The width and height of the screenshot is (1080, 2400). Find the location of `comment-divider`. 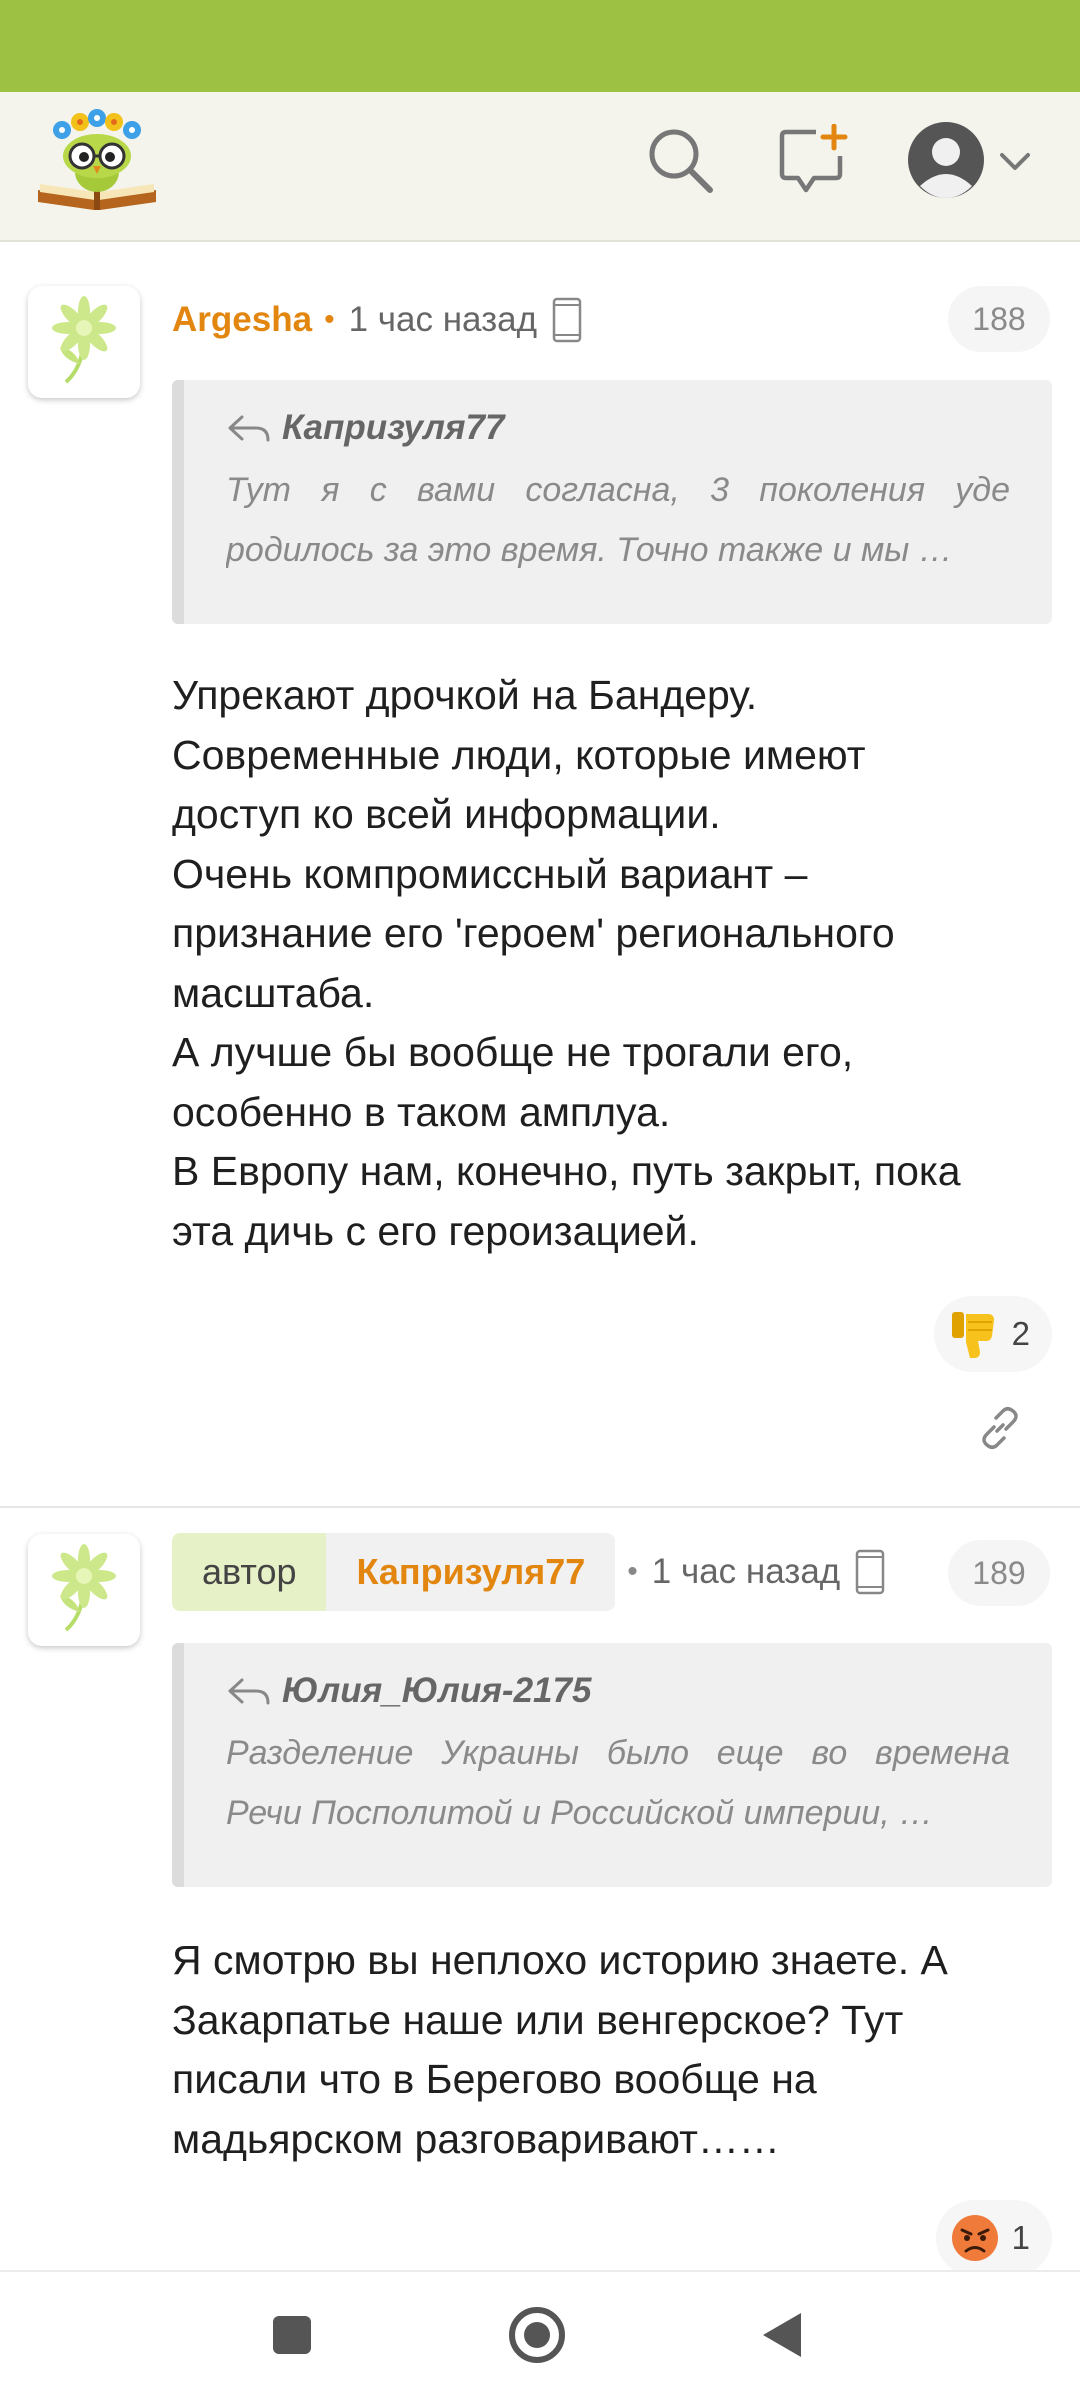

comment-divider is located at coordinates (540, 1507).